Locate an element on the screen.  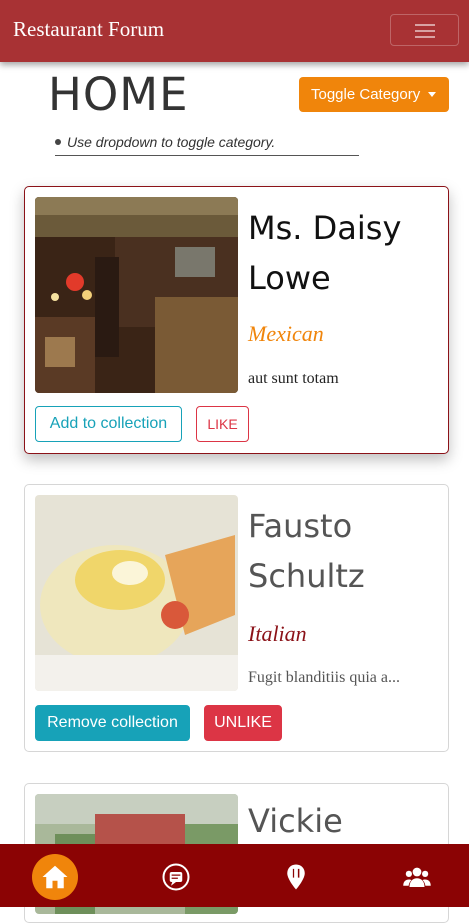
restaurant-photo-eggs-benedict is located at coordinates (136, 593).